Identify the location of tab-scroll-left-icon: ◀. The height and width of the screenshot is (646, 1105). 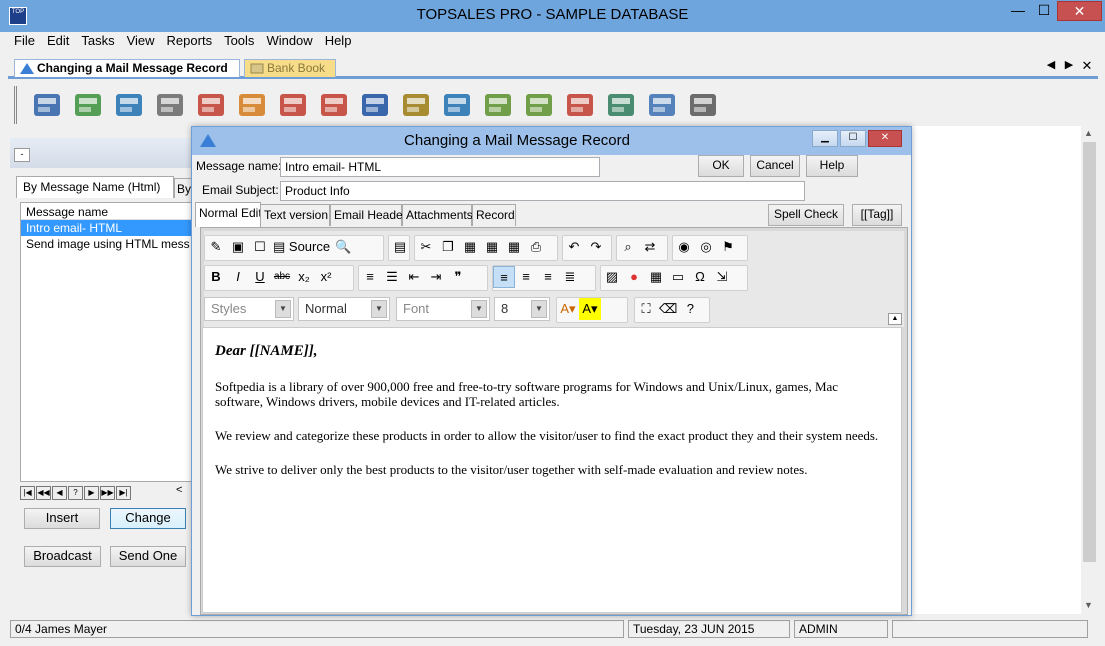
(1051, 64).